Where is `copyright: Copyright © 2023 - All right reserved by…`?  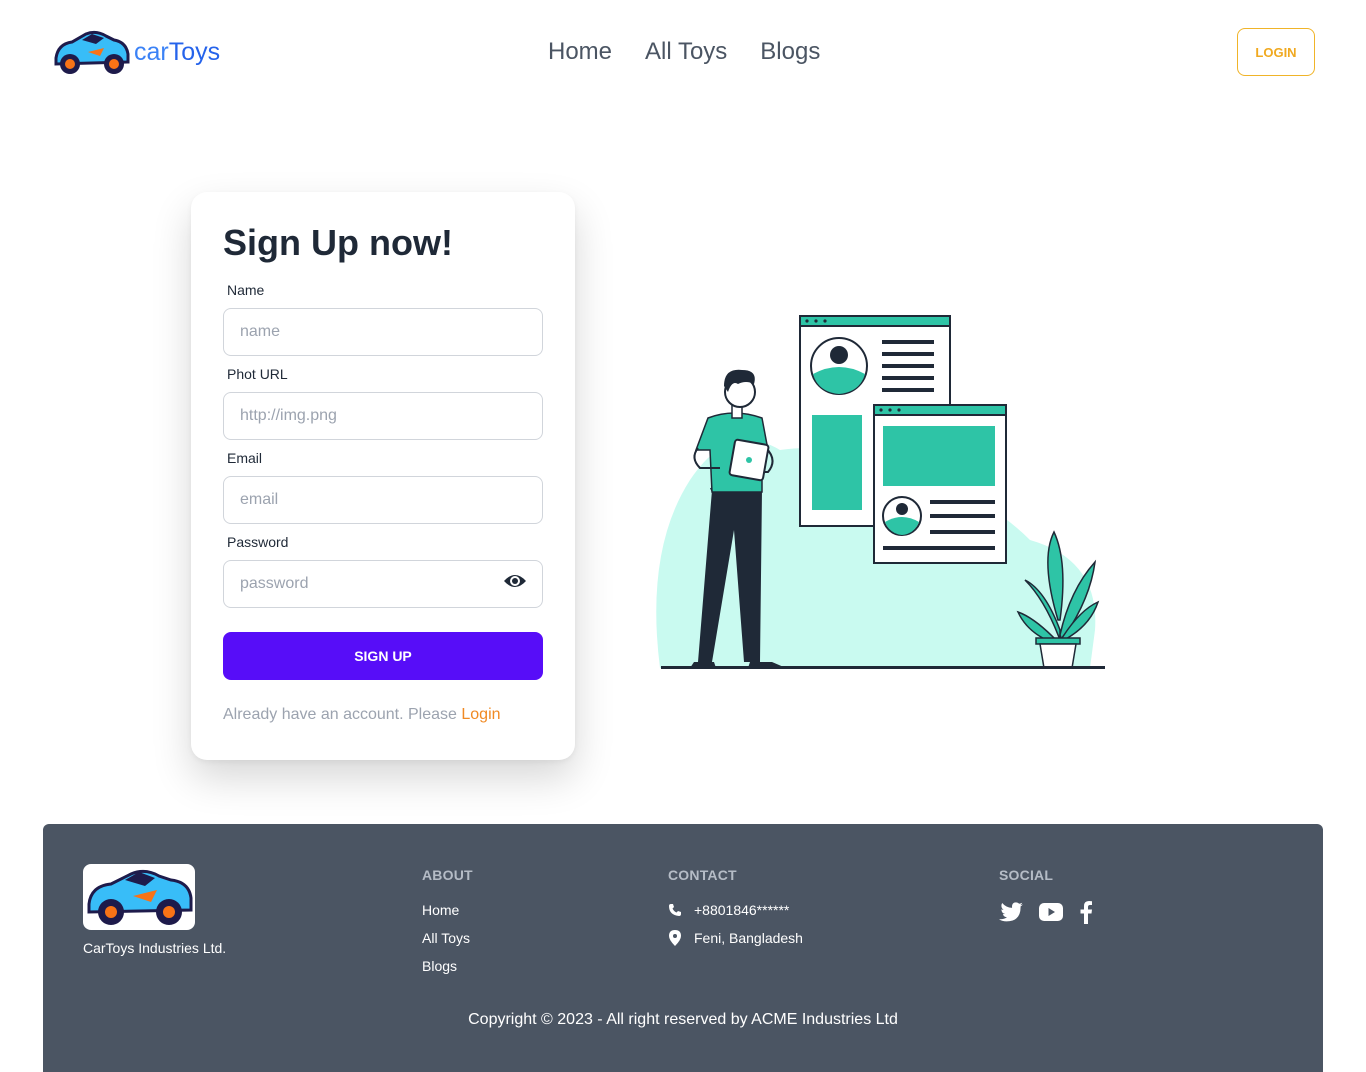 copyright: Copyright © 2023 - All right reserved by… is located at coordinates (683, 1019).